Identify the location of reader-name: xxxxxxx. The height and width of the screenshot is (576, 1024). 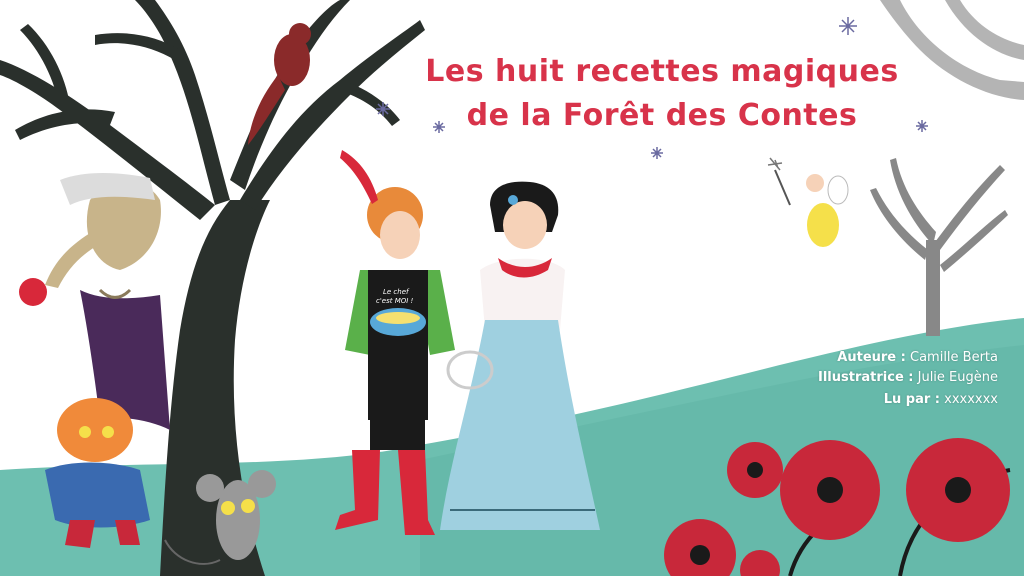
(971, 399).